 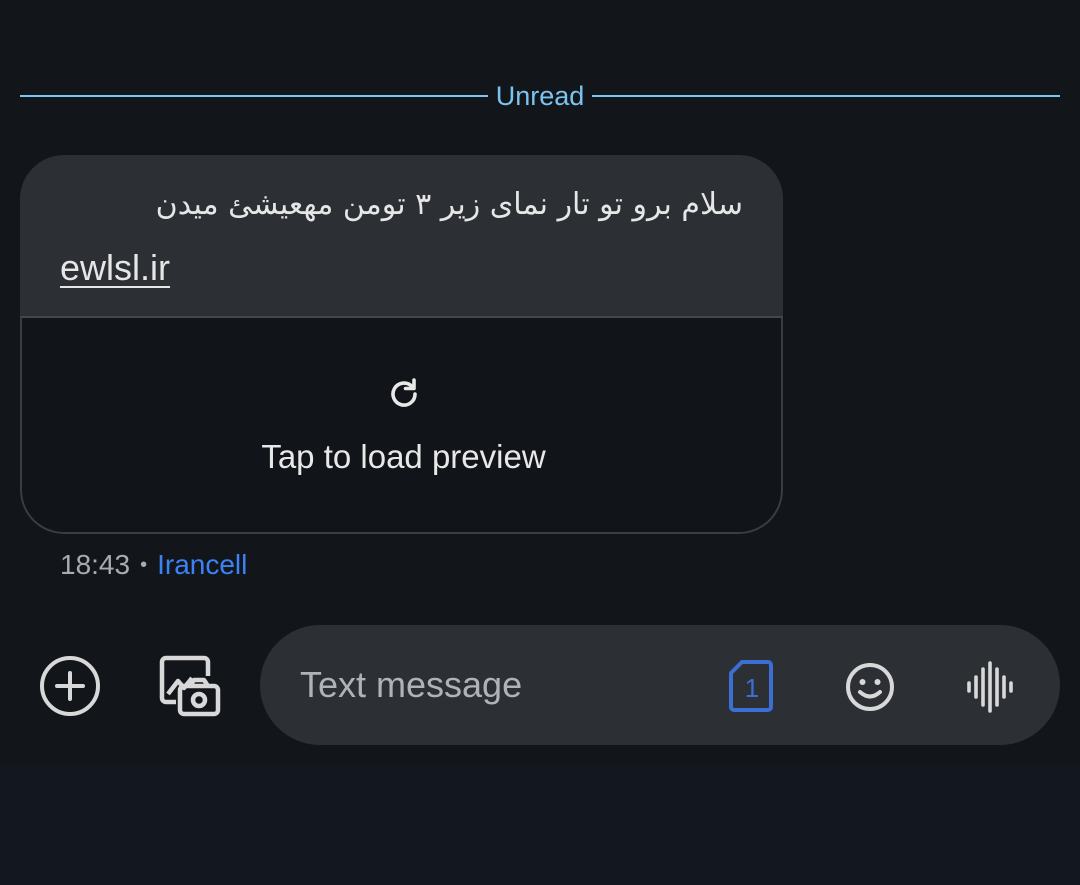 I want to click on unread-divider: Unread, so click(x=540, y=96).